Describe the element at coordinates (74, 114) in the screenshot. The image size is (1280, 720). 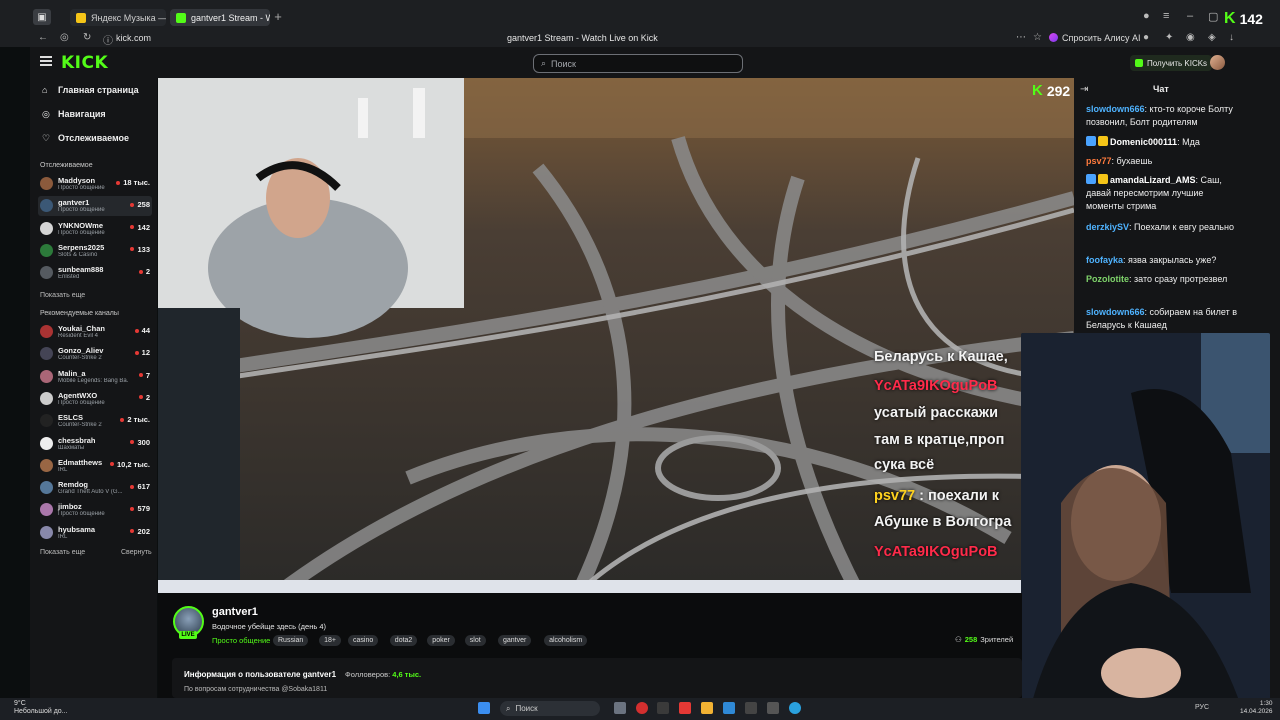
I see `nav-browse: ◎ Навигация` at that location.